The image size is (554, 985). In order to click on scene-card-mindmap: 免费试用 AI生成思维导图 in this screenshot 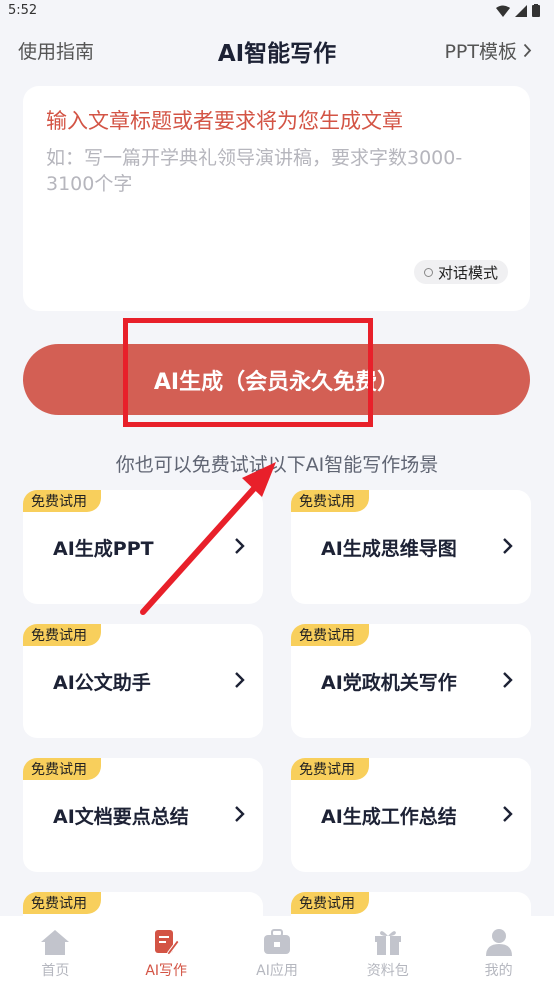, I will do `click(411, 547)`.